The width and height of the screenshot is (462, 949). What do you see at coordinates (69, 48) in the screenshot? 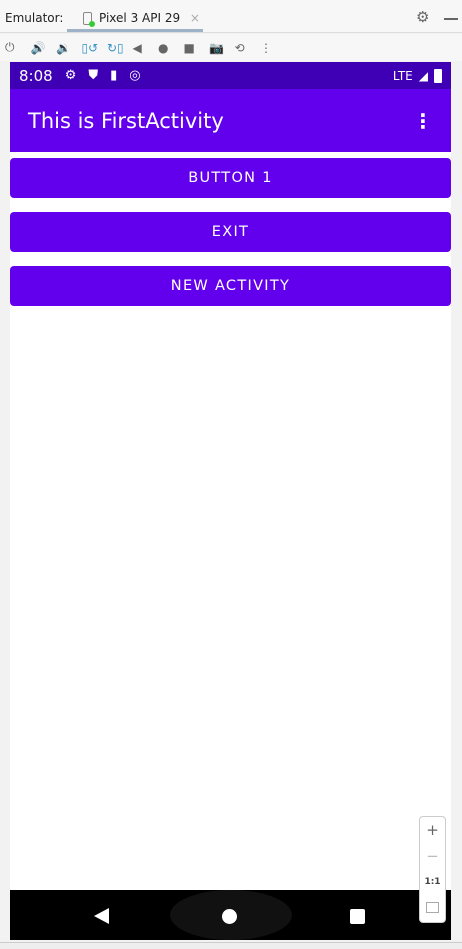
I see `volume-down-icon: 🔉` at bounding box center [69, 48].